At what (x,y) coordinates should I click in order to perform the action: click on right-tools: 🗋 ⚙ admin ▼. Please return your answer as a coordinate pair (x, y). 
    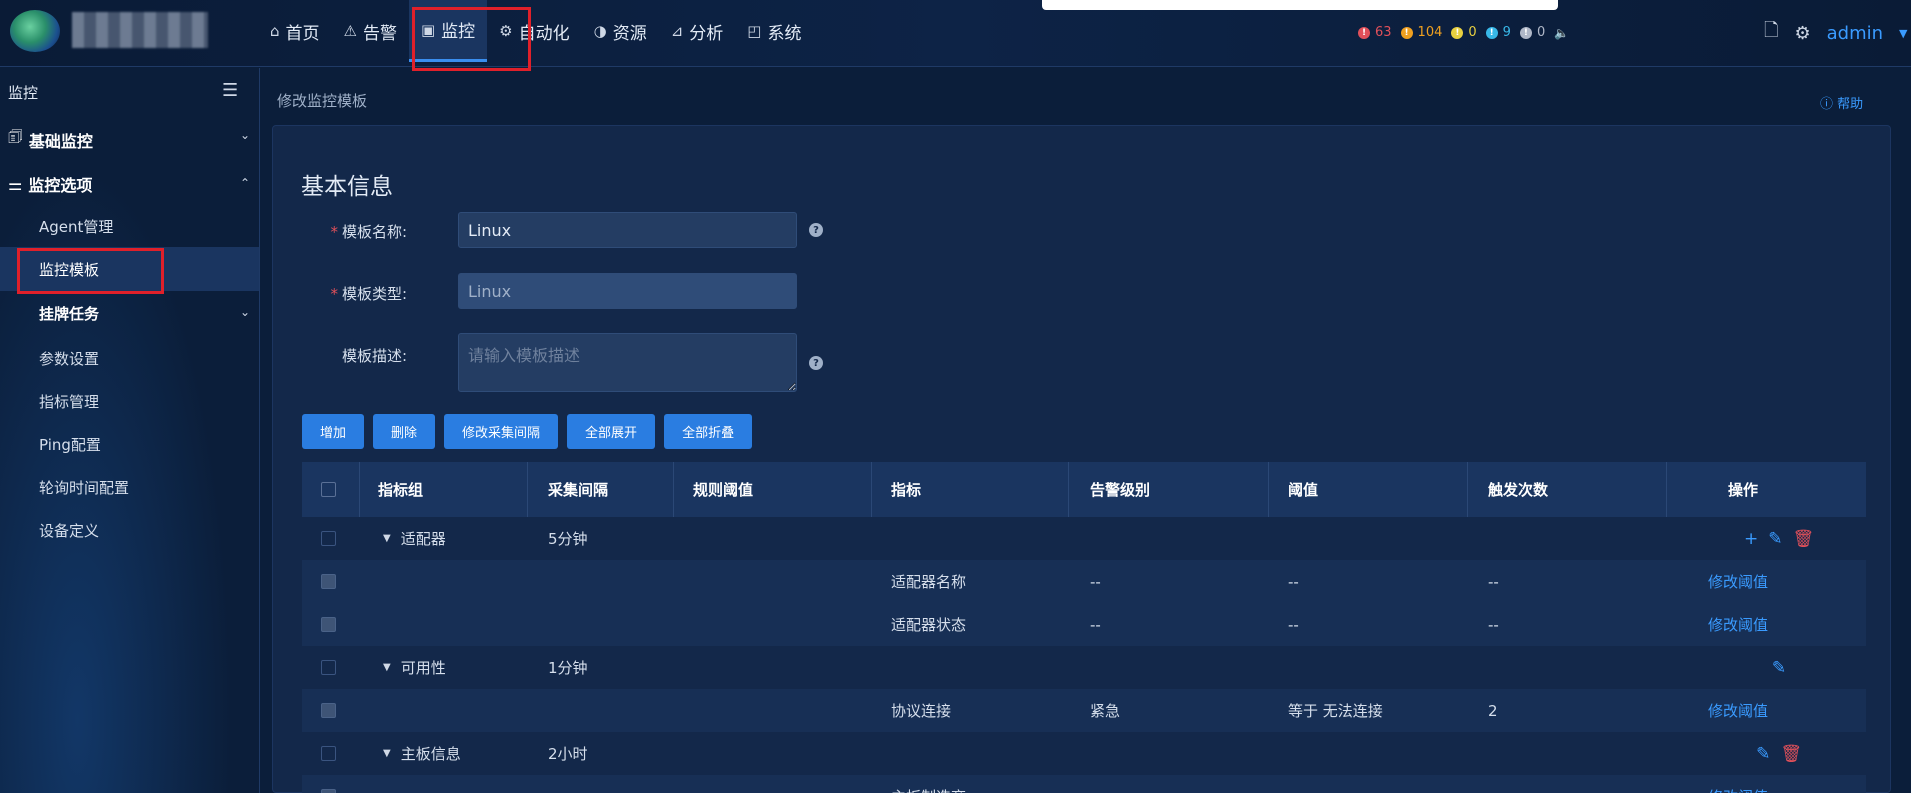
    Looking at the image, I should click on (1836, 33).